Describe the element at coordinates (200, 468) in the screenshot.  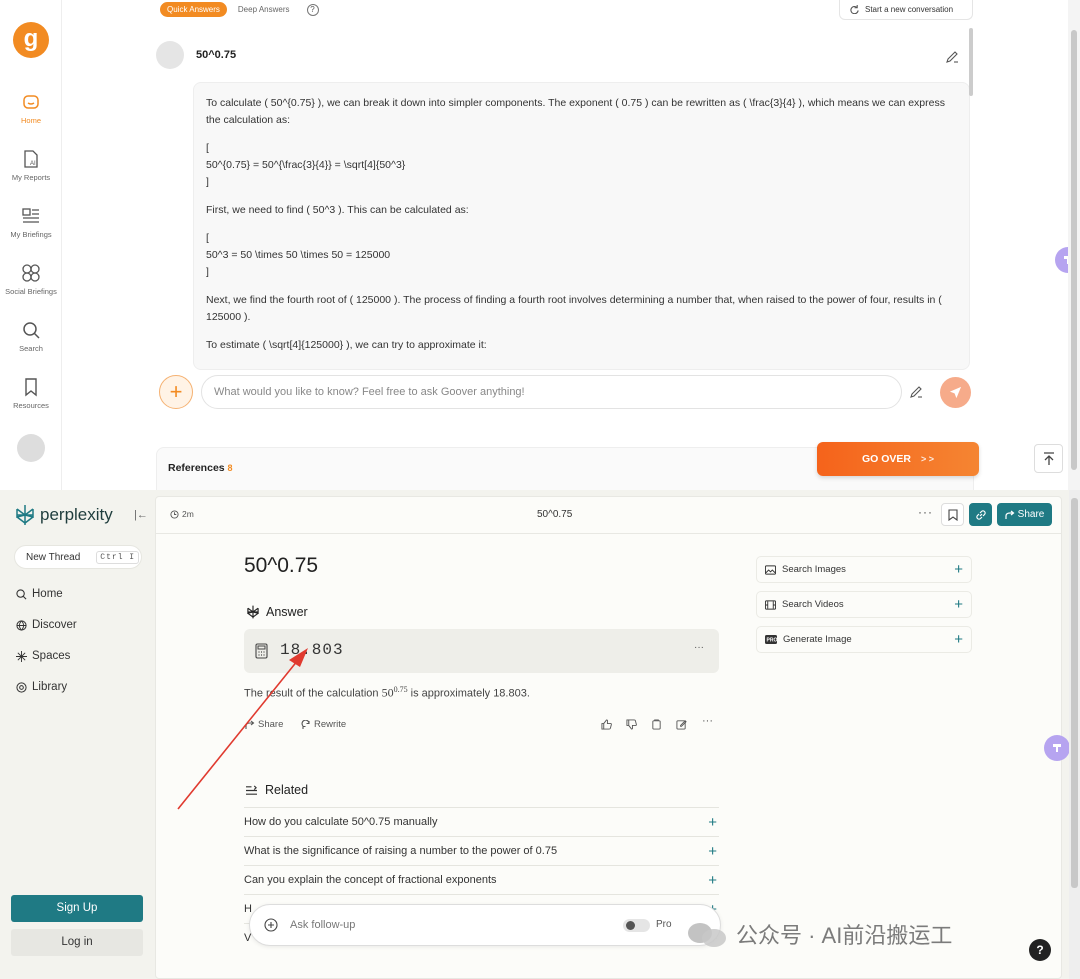
I see `references-heading: References 8` at that location.